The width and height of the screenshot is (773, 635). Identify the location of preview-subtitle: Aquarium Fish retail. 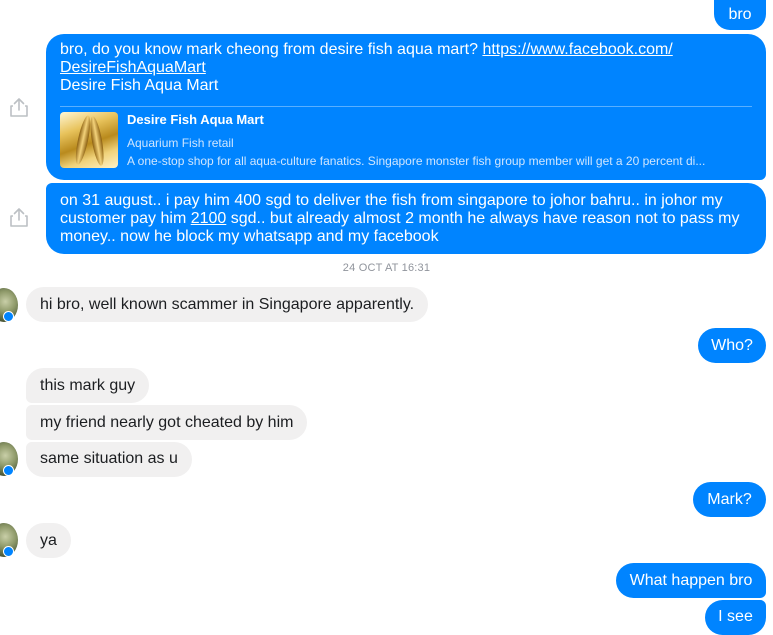
(180, 143).